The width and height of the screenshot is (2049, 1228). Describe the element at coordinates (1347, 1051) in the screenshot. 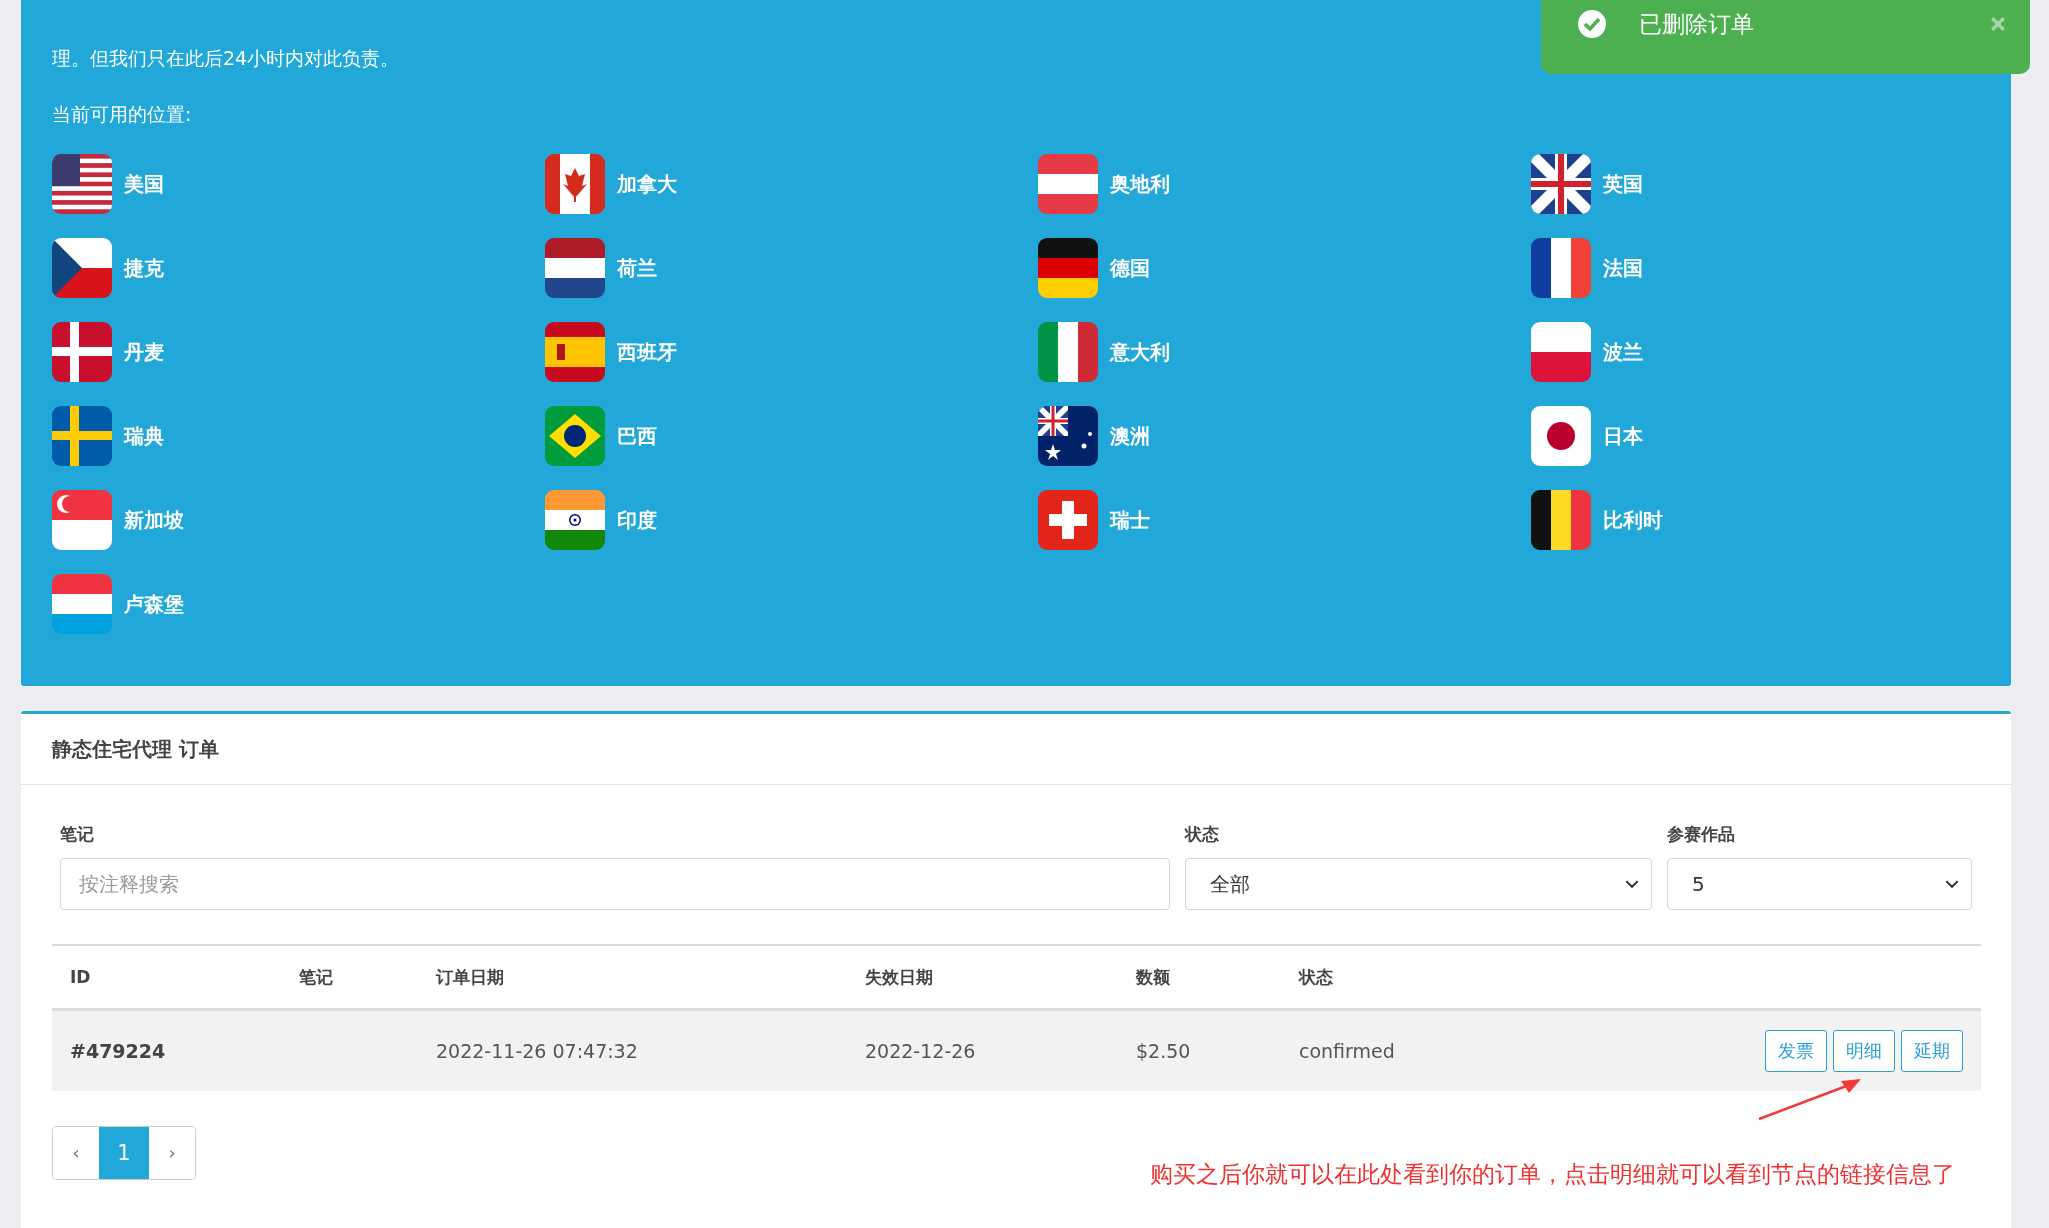

I see `table-cell-text: confirmed` at that location.